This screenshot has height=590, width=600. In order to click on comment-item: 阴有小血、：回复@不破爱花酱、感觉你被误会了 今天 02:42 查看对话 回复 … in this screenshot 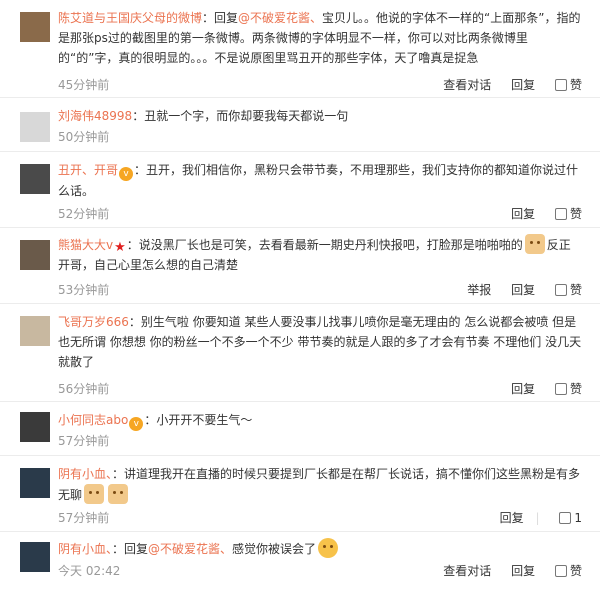, I will do `click(300, 561)`.